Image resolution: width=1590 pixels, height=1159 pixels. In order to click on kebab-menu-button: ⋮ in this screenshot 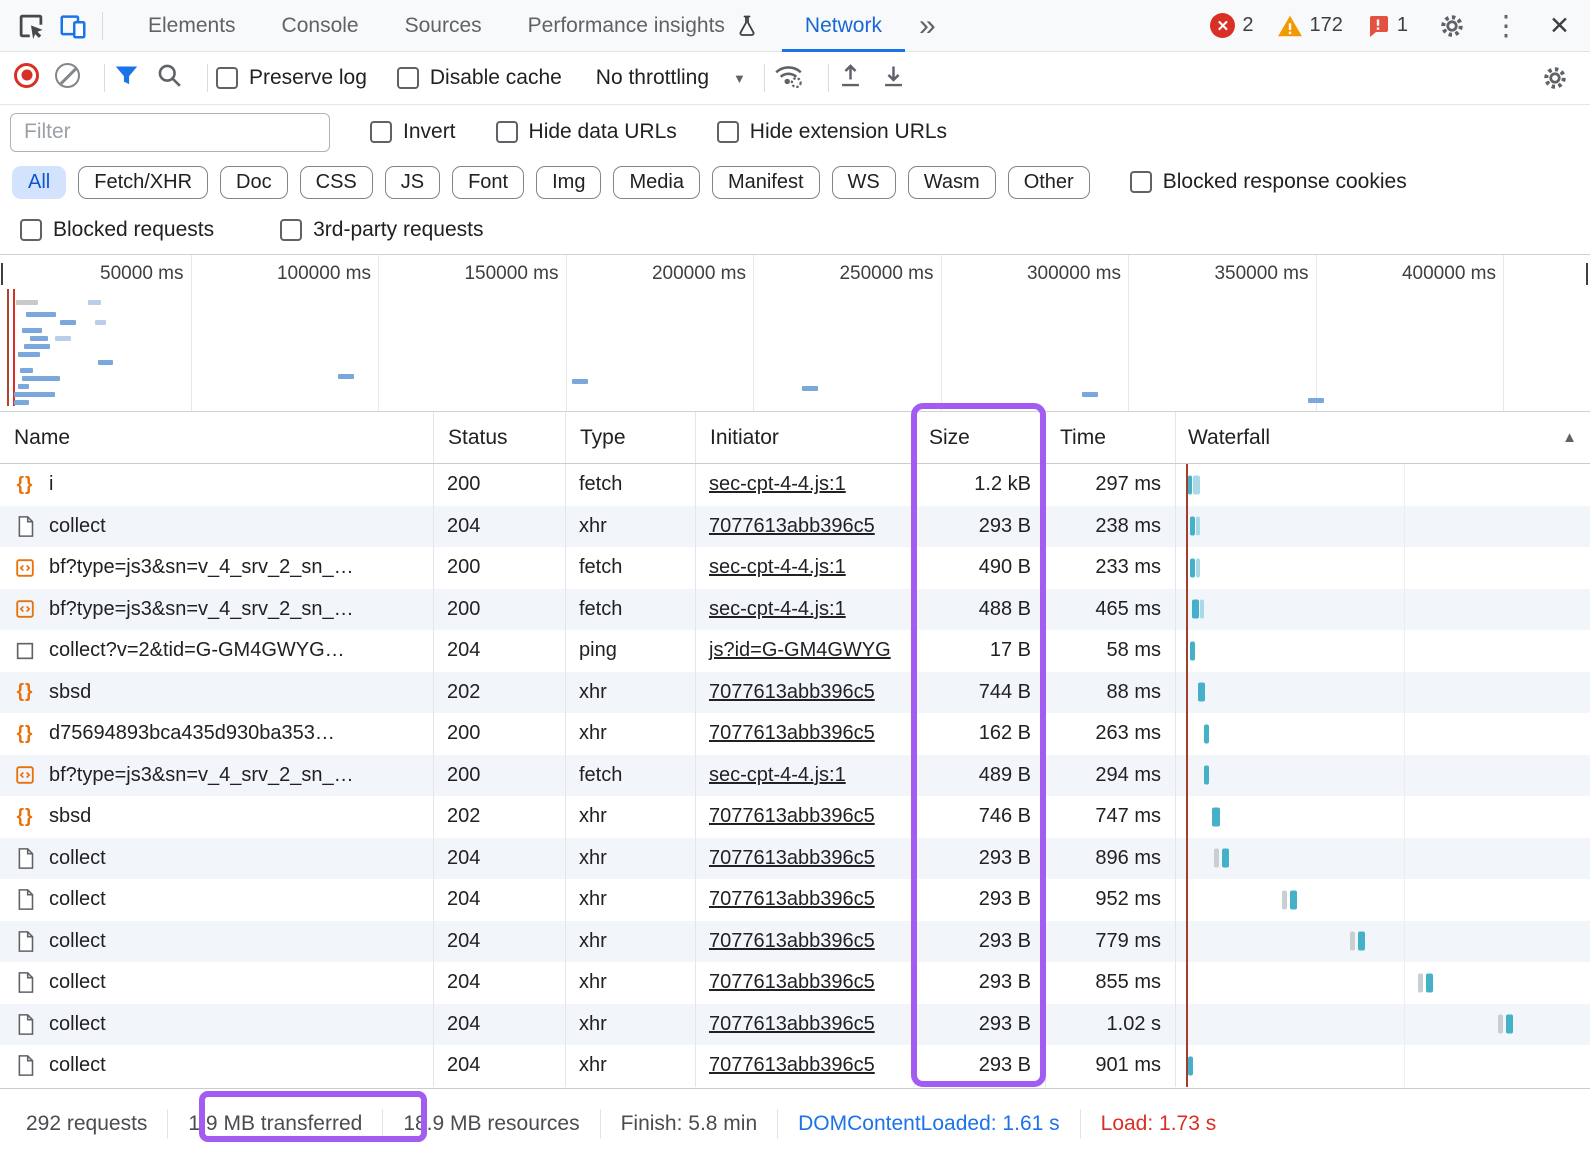, I will do `click(1506, 25)`.